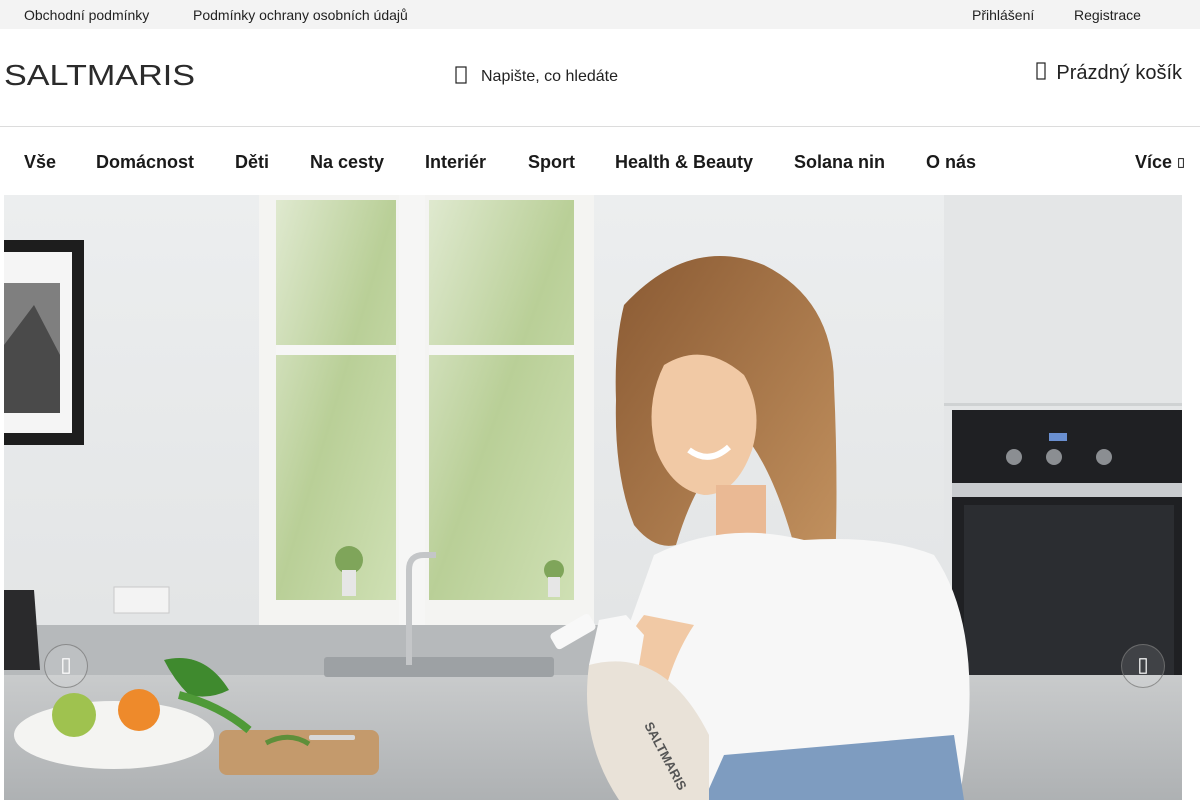 This screenshot has width=1200, height=800. What do you see at coordinates (1003, 15) in the screenshot?
I see `login-link: Přihlášení` at bounding box center [1003, 15].